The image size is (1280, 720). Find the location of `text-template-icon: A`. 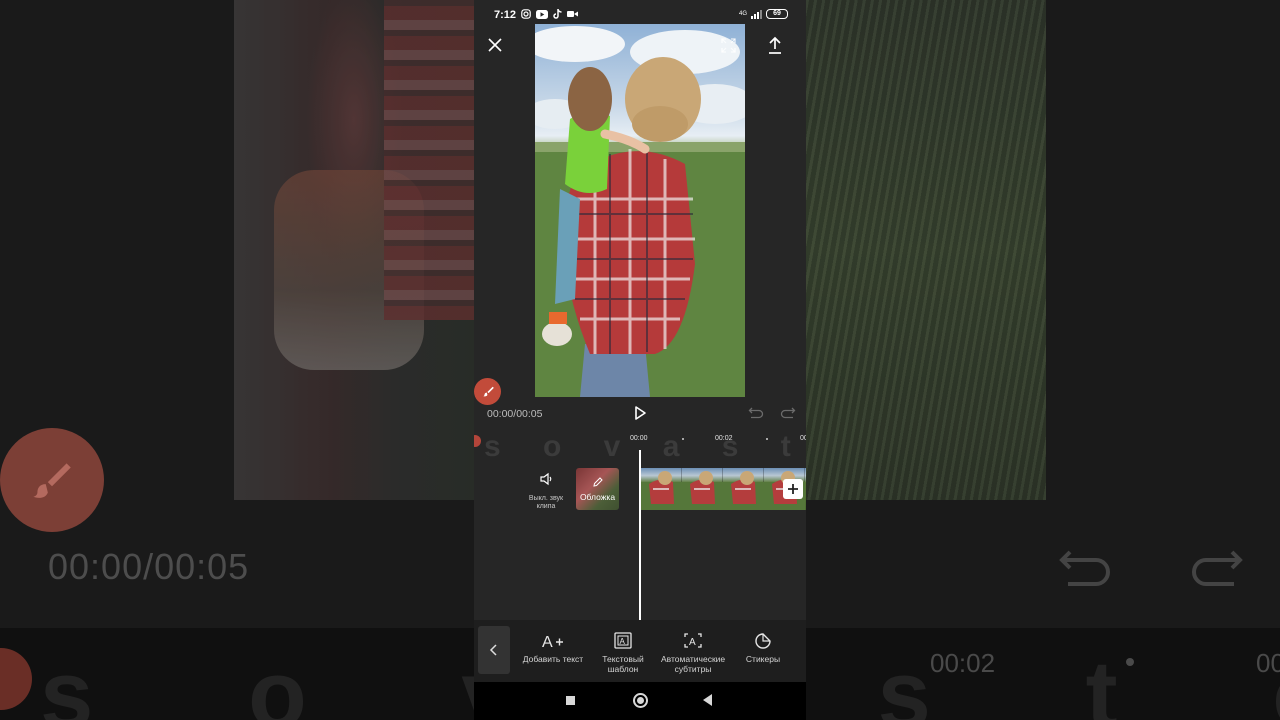

text-template-icon: A is located at coordinates (623, 641).